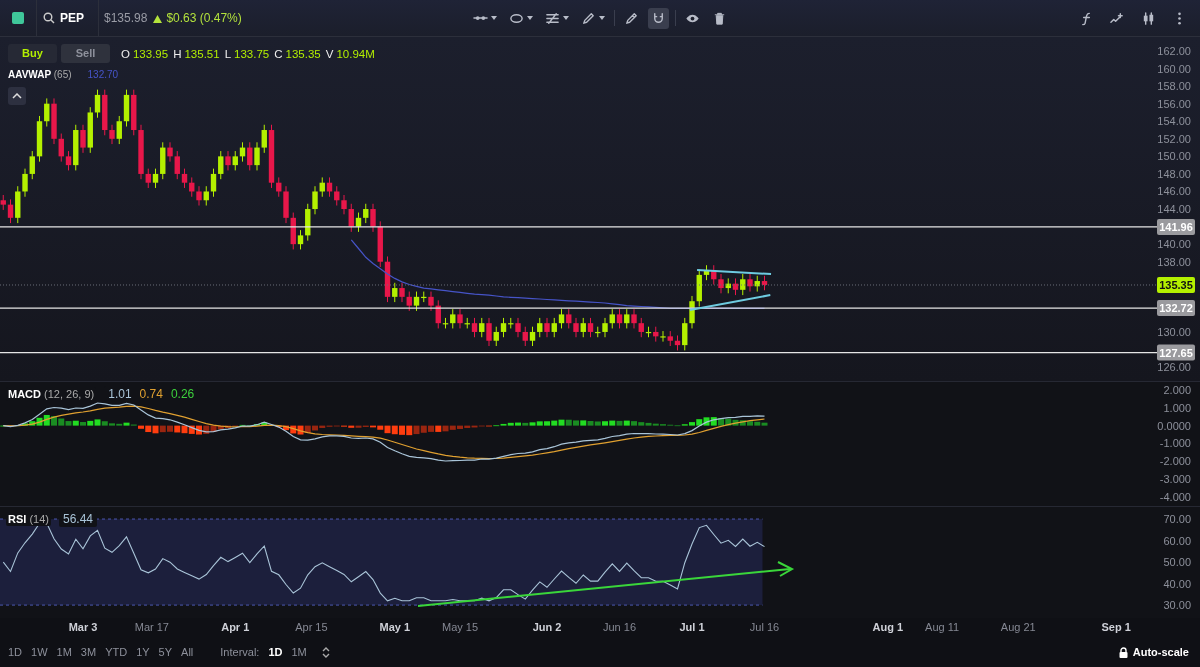 The image size is (1200, 667). I want to click on ticker-symbol: PEP, so click(72, 18).